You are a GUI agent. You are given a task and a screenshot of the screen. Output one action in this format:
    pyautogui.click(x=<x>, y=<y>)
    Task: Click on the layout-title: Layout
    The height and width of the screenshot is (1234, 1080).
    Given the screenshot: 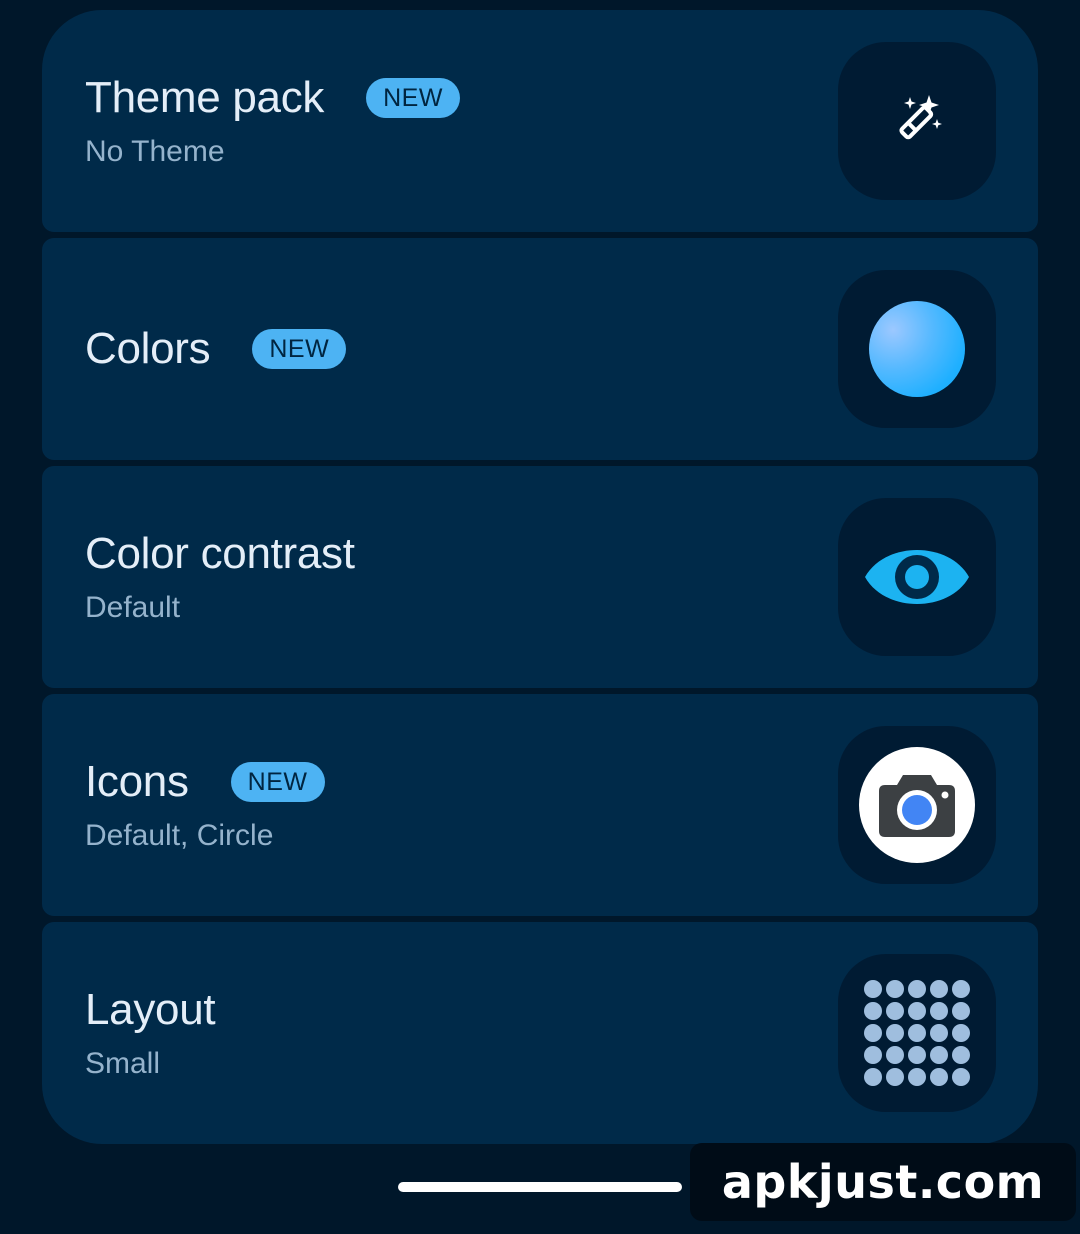 What is the action you would take?
    pyautogui.click(x=150, y=1009)
    